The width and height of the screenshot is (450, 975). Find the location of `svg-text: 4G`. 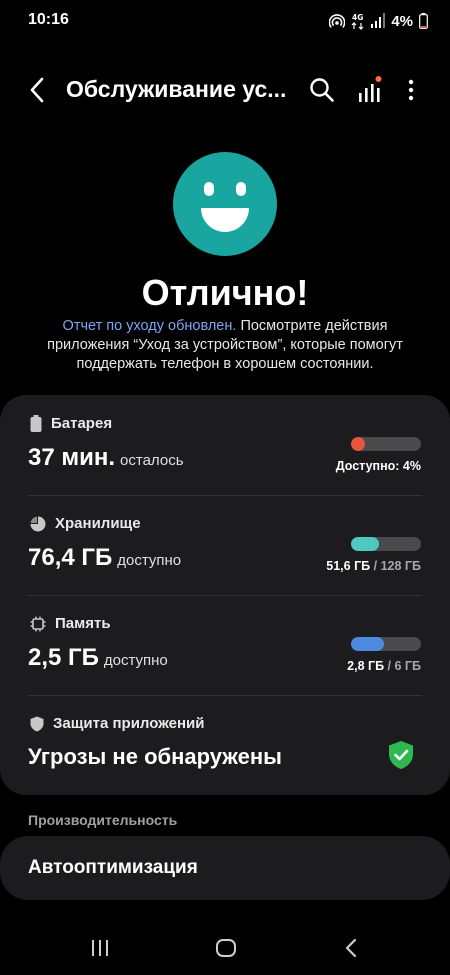

svg-text: 4G is located at coordinates (357, 17).